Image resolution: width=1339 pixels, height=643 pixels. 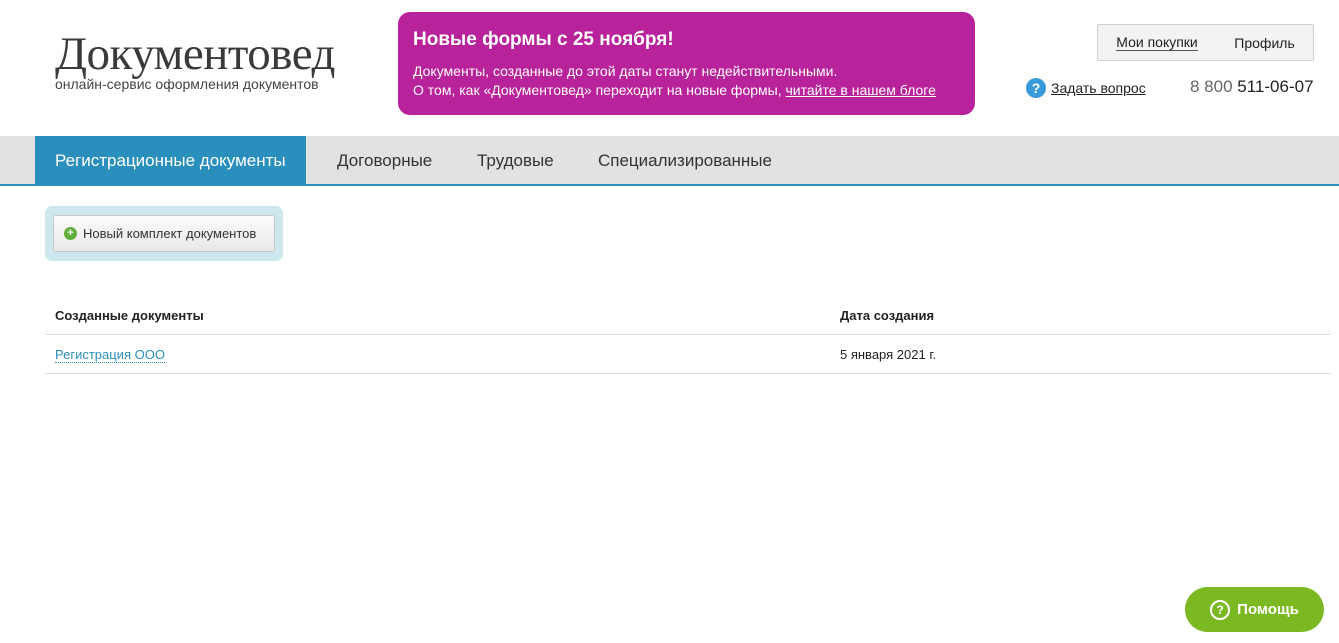 I want to click on new-document-set-button: + Новый комплект документов, so click(x=164, y=233).